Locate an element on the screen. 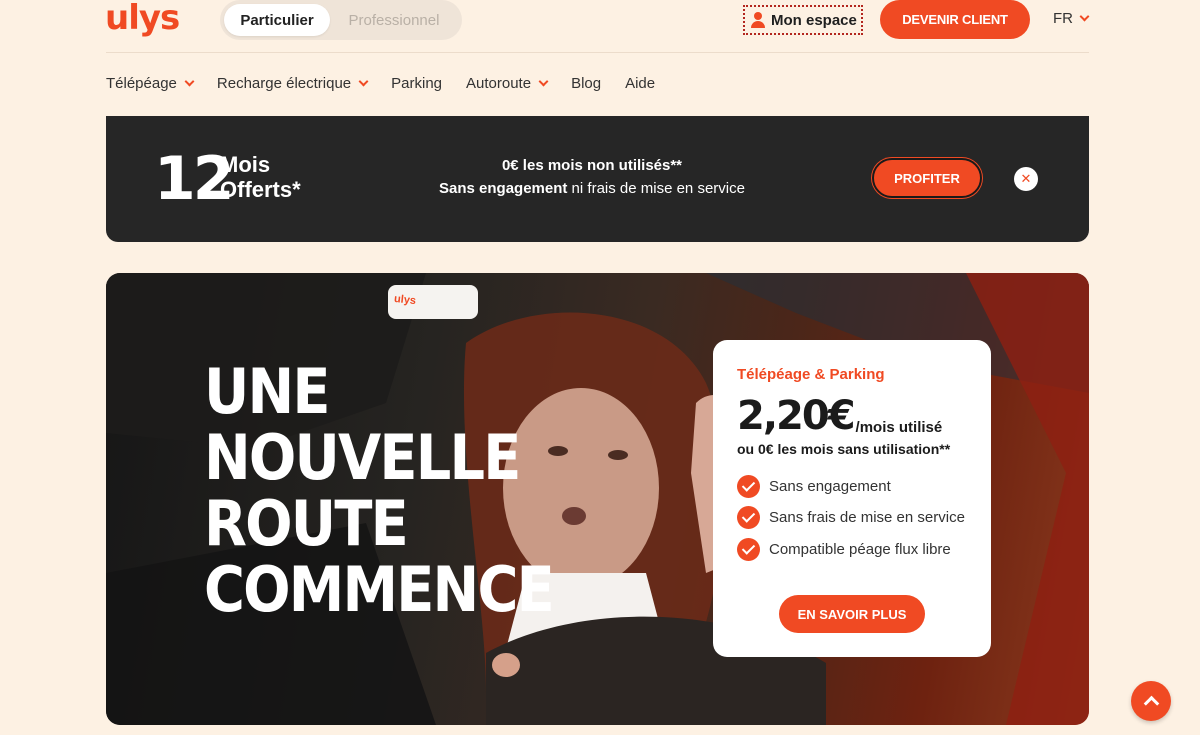 The width and height of the screenshot is (1200, 735). nav-item-parking: Parking is located at coordinates (416, 83).